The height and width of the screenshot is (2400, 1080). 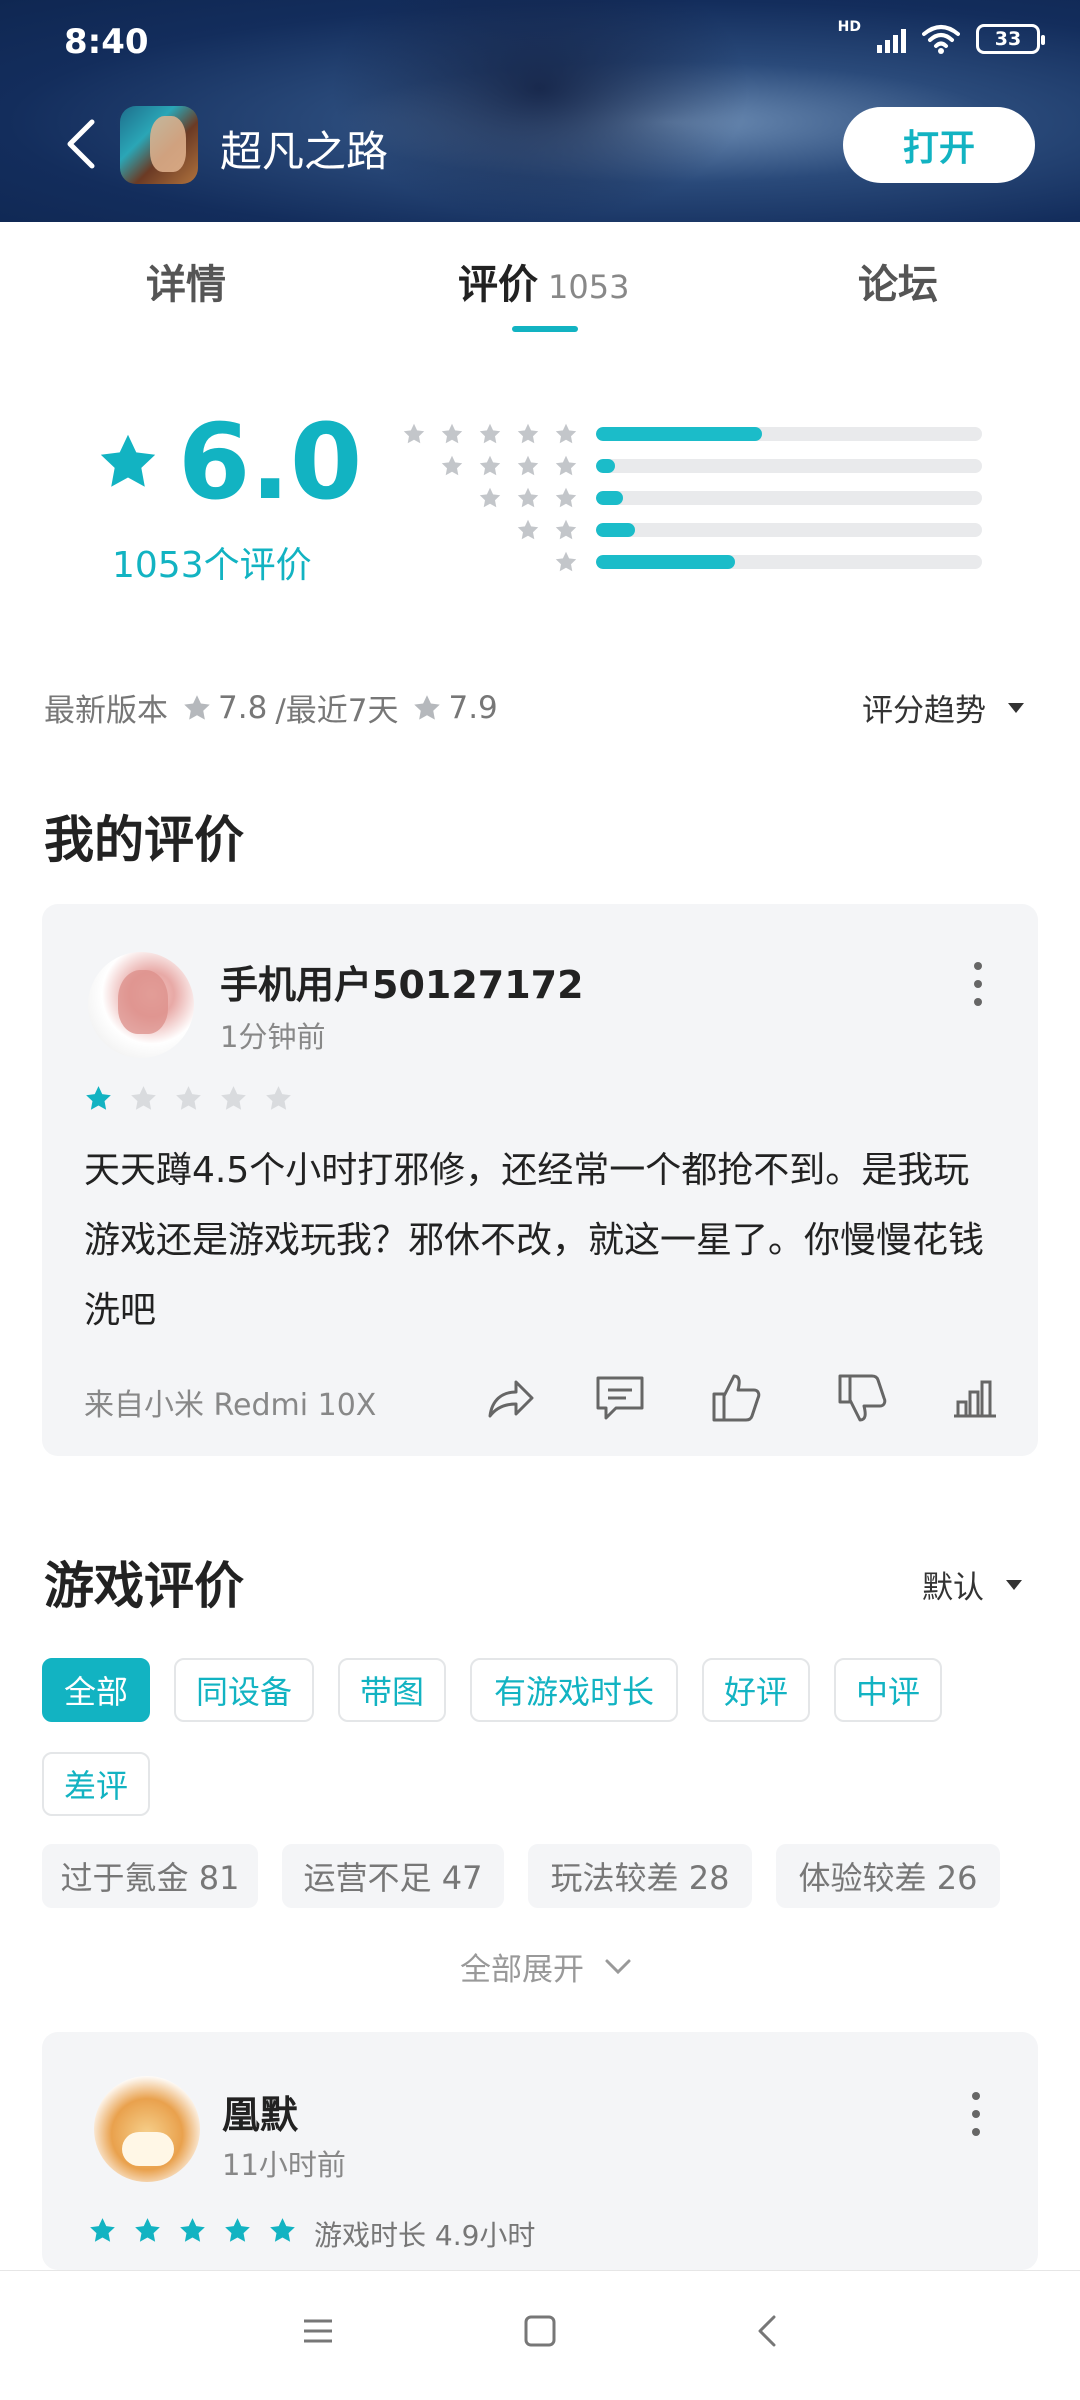 I want to click on trend-label: 评分趋势, so click(x=924, y=711).